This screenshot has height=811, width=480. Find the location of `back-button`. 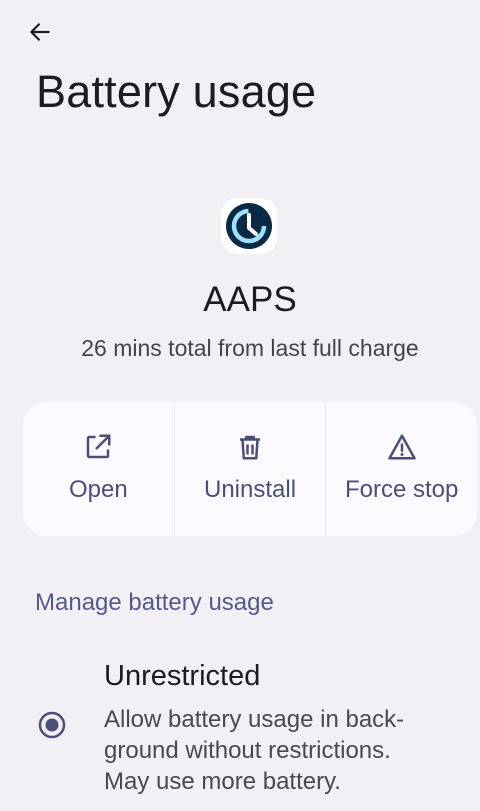

back-button is located at coordinates (40, 32).